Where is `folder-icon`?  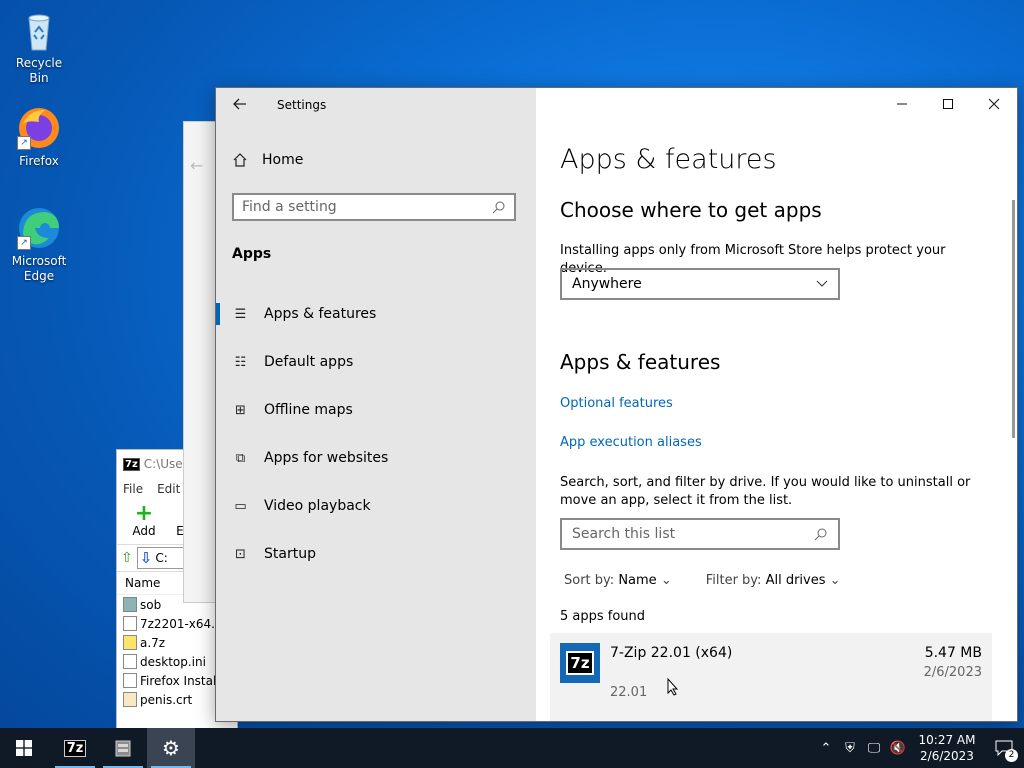 folder-icon is located at coordinates (130, 604).